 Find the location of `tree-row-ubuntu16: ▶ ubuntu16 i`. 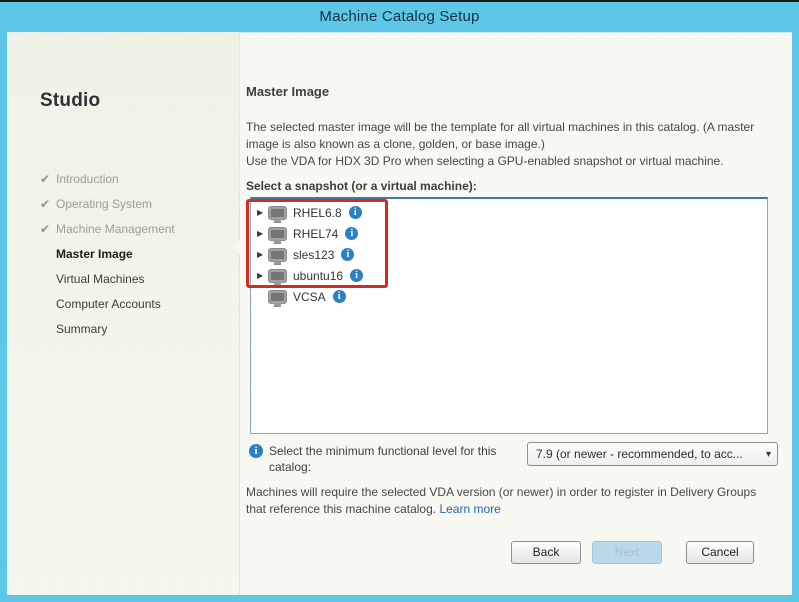

tree-row-ubuntu16: ▶ ubuntu16 i is located at coordinates (509, 275).